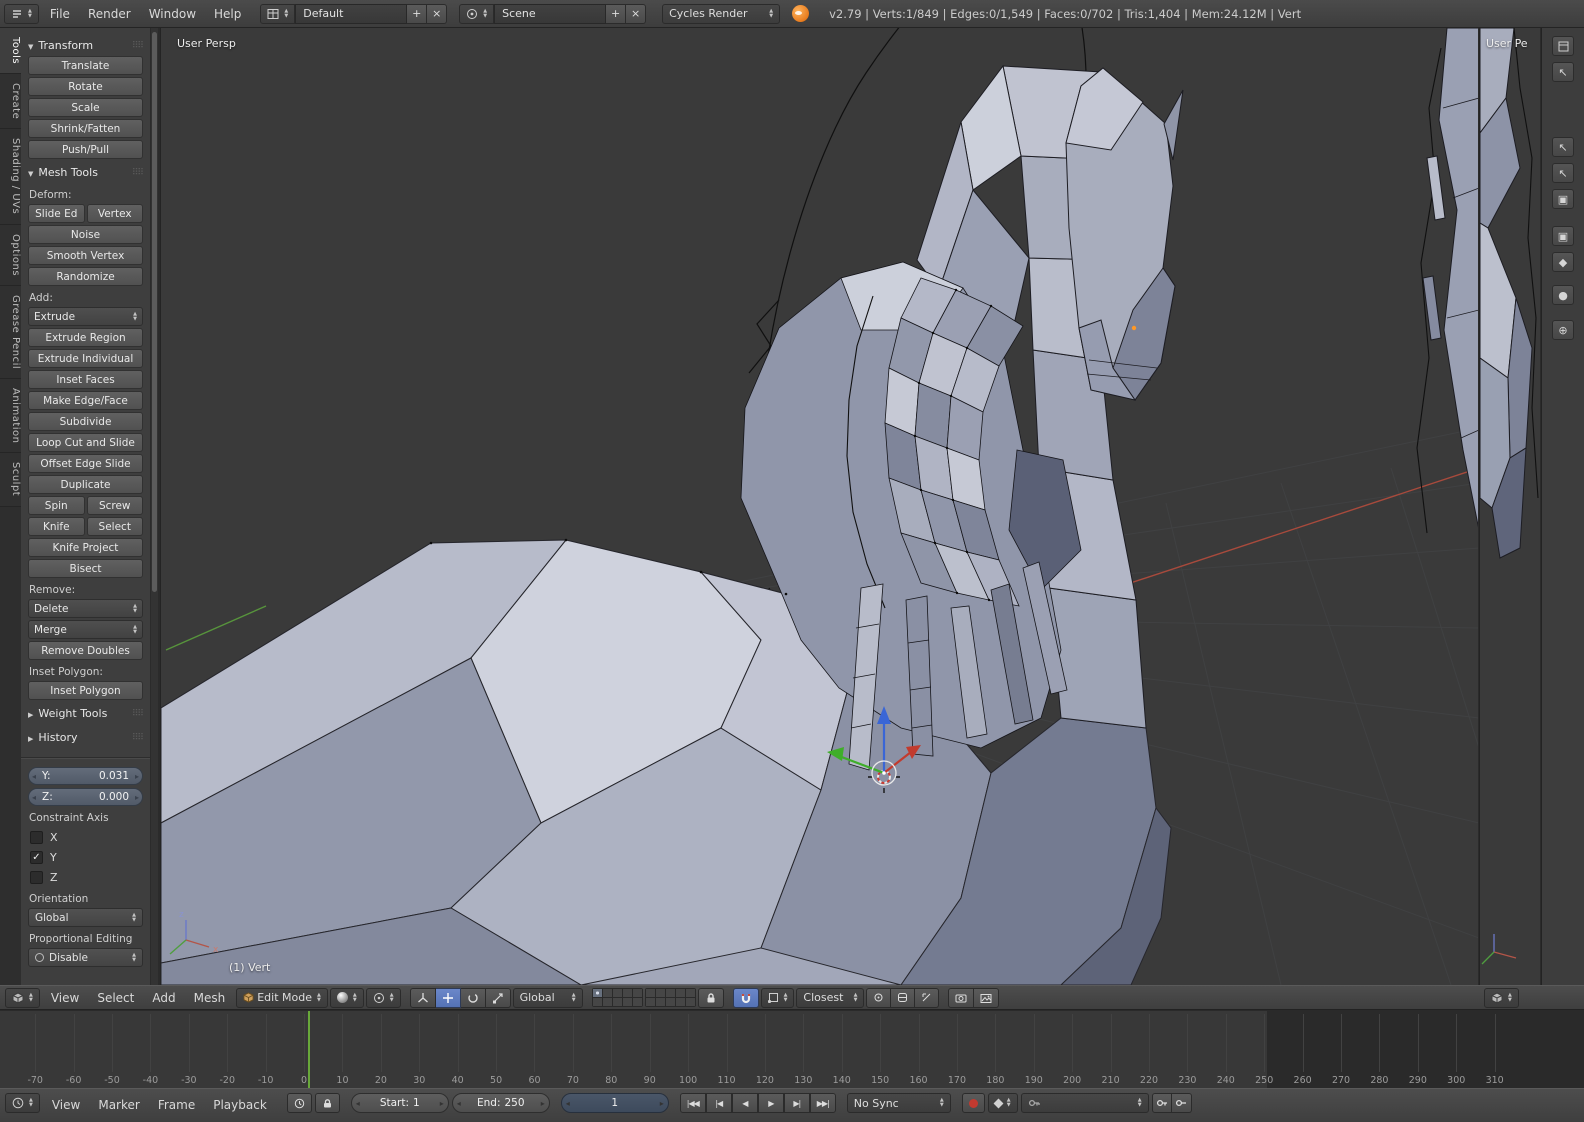 Image resolution: width=1584 pixels, height=1122 pixels. What do you see at coordinates (56, 526) in the screenshot?
I see `tool-button: Knife` at bounding box center [56, 526].